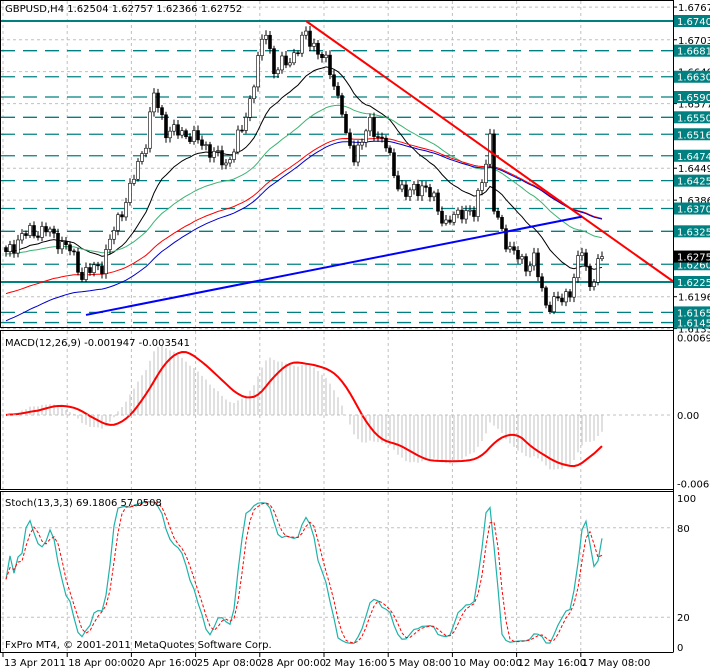 The image size is (710, 670). Describe the element at coordinates (693, 484) in the screenshot. I see `macd-tick-label: -0.00608` at that location.